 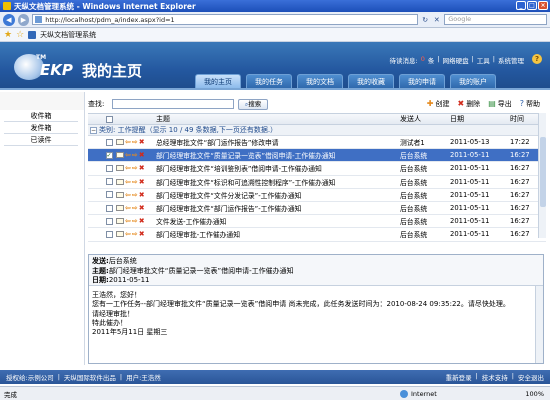 I want to click on tab-requests: 我的申请, so click(x=422, y=81).